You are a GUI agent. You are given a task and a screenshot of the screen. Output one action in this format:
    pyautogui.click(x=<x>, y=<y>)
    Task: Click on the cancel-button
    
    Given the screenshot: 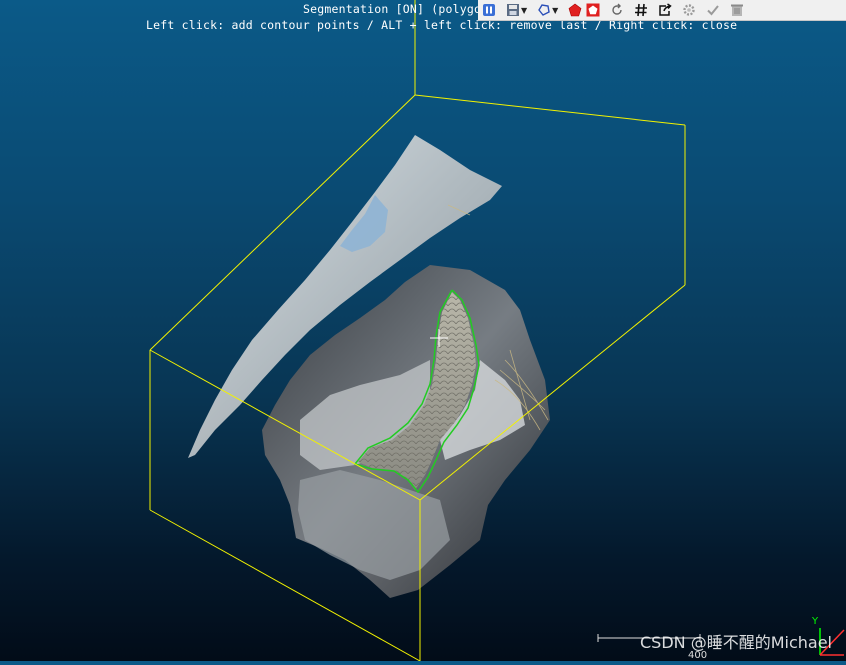 What is the action you would take?
    pyautogui.click(x=737, y=10)
    